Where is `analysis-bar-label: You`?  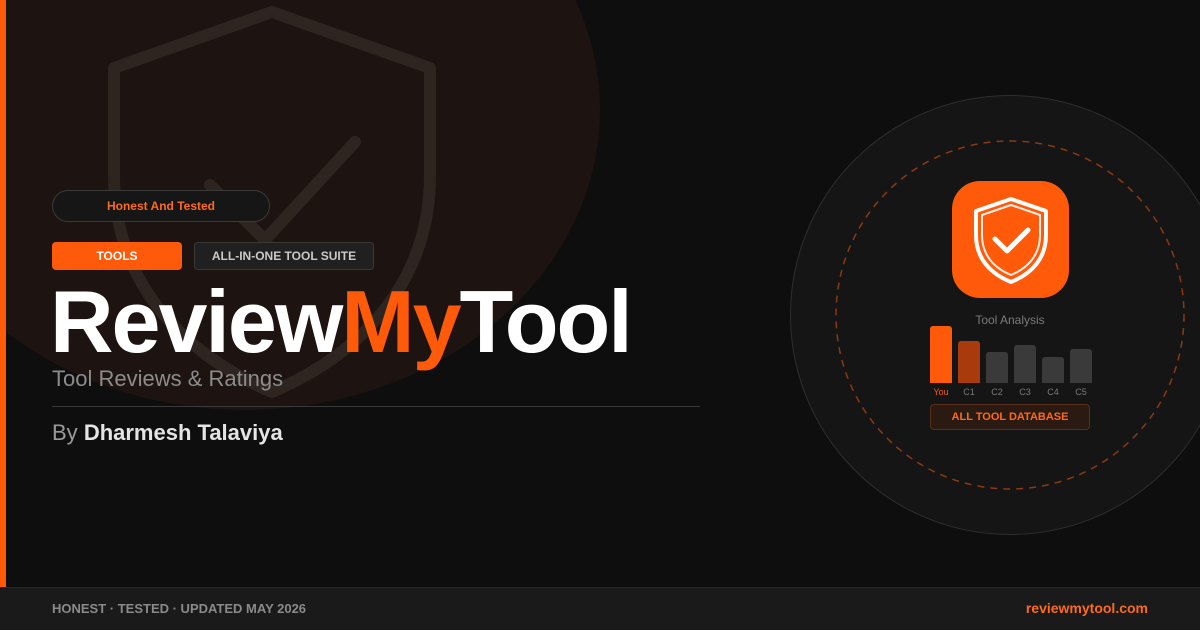
analysis-bar-label: You is located at coordinates (941, 392).